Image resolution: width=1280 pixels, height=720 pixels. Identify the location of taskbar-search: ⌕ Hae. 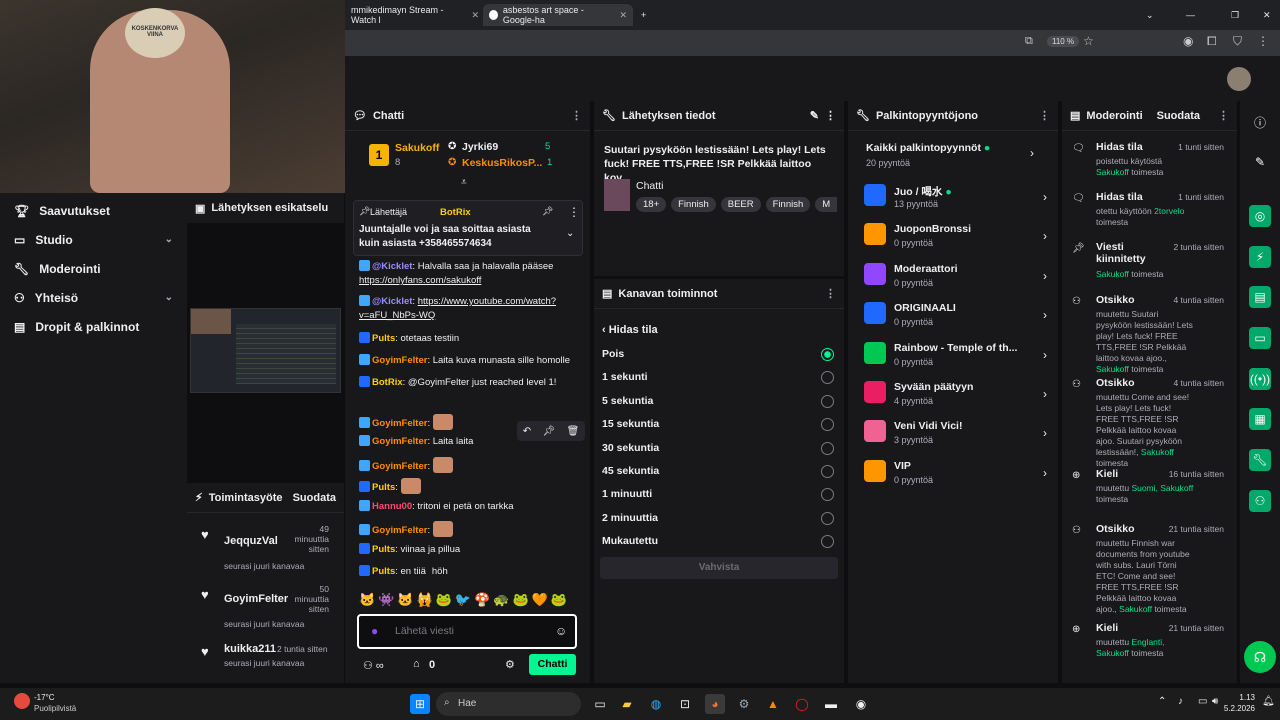
(508, 704).